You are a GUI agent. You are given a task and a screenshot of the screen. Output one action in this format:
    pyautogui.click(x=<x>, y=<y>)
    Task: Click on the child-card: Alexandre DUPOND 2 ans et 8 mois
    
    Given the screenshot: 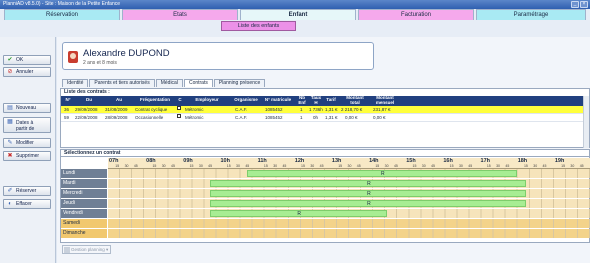 What is the action you would take?
    pyautogui.click(x=218, y=56)
    